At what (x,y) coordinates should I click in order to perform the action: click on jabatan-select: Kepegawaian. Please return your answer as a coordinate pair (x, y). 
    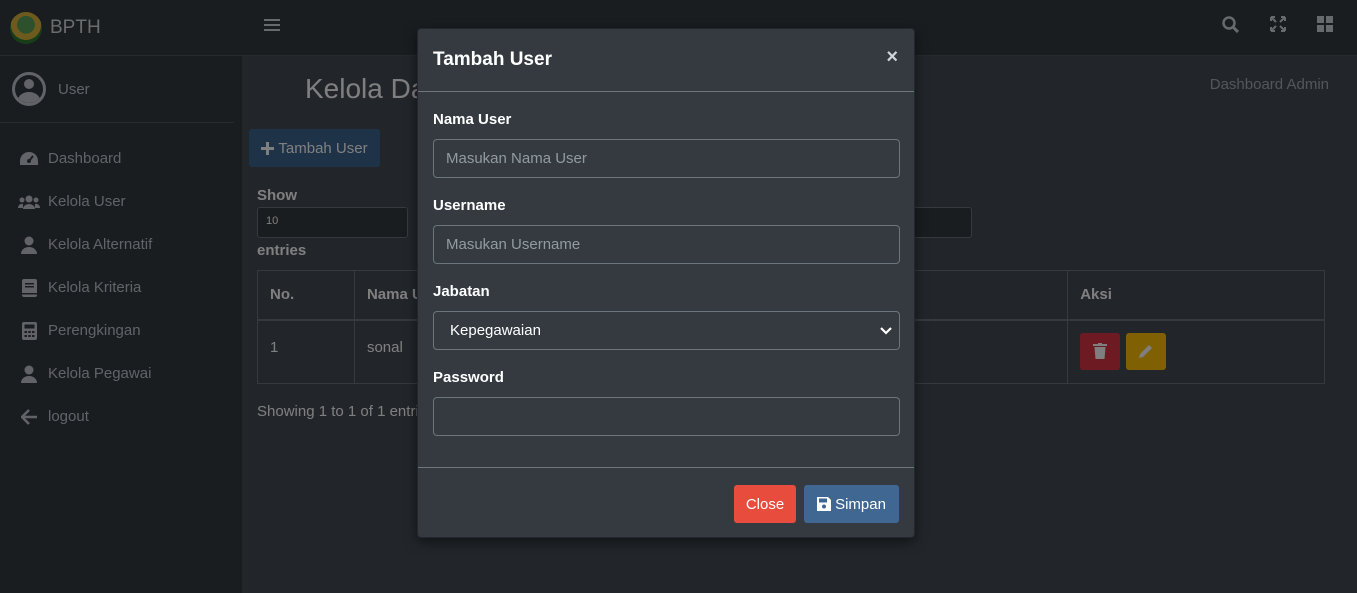
    Looking at the image, I should click on (666, 330).